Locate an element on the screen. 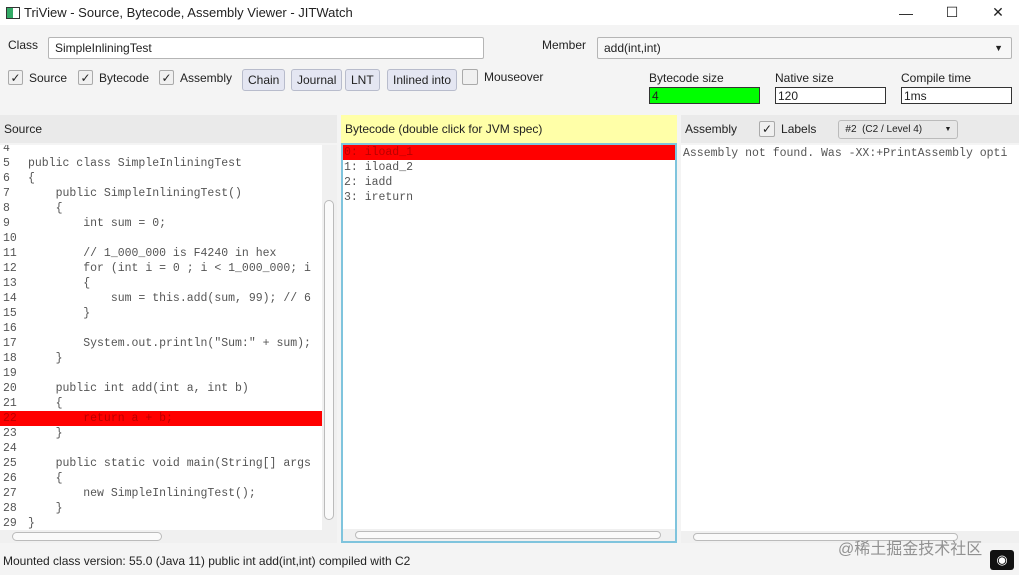 The image size is (1019, 575). line-number: 17 is located at coordinates (10, 343).